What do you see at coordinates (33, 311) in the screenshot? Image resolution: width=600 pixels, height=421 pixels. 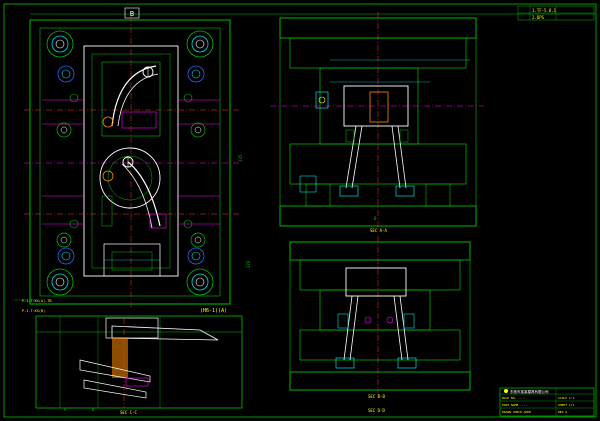 I see `note-left-2: P.I-T-KS(B)` at bounding box center [33, 311].